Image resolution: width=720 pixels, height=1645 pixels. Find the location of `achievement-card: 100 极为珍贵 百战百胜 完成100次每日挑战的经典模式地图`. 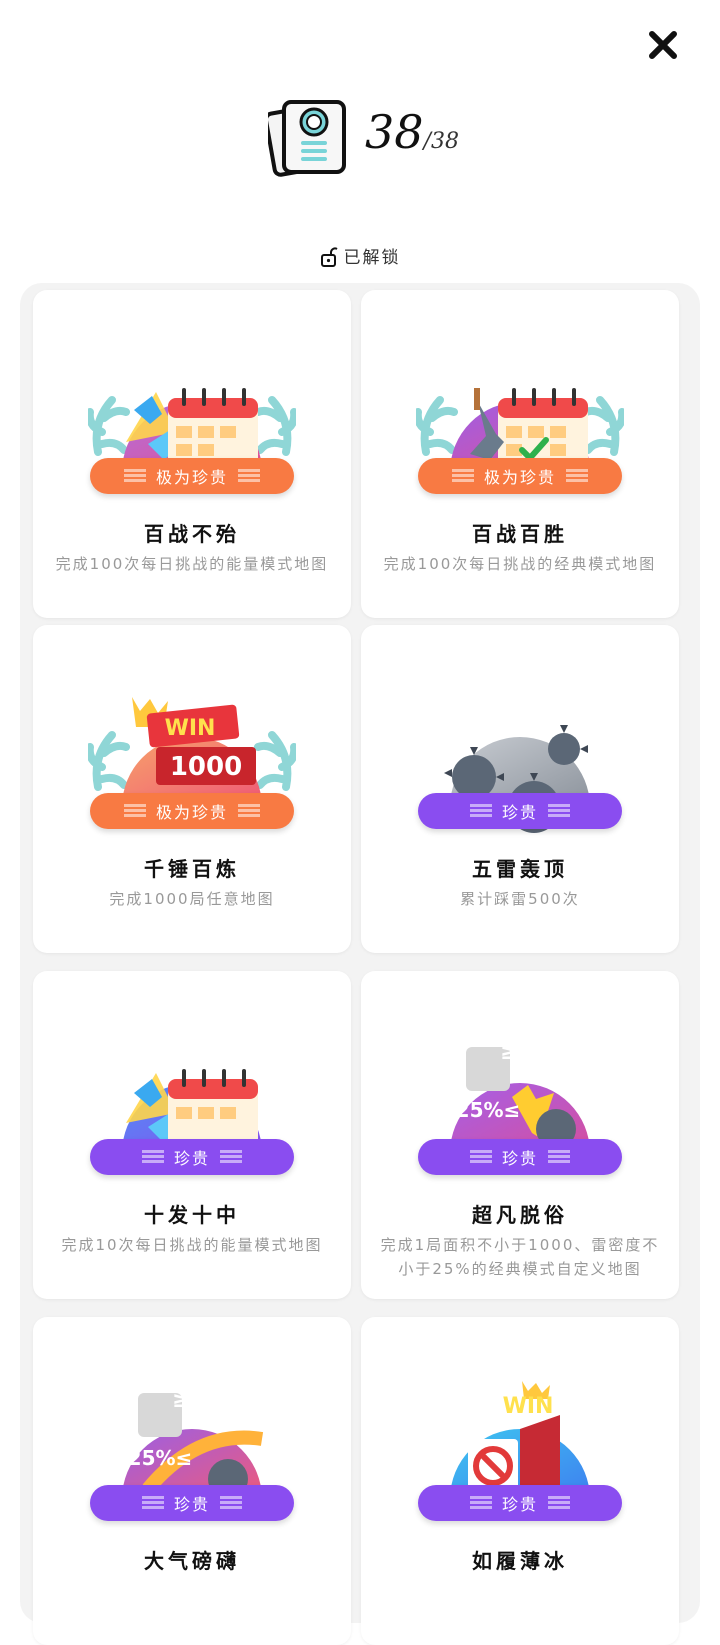

achievement-card: 100 极为珍贵 百战百胜 完成100次每日挑战的经典模式地图 is located at coordinates (520, 454).